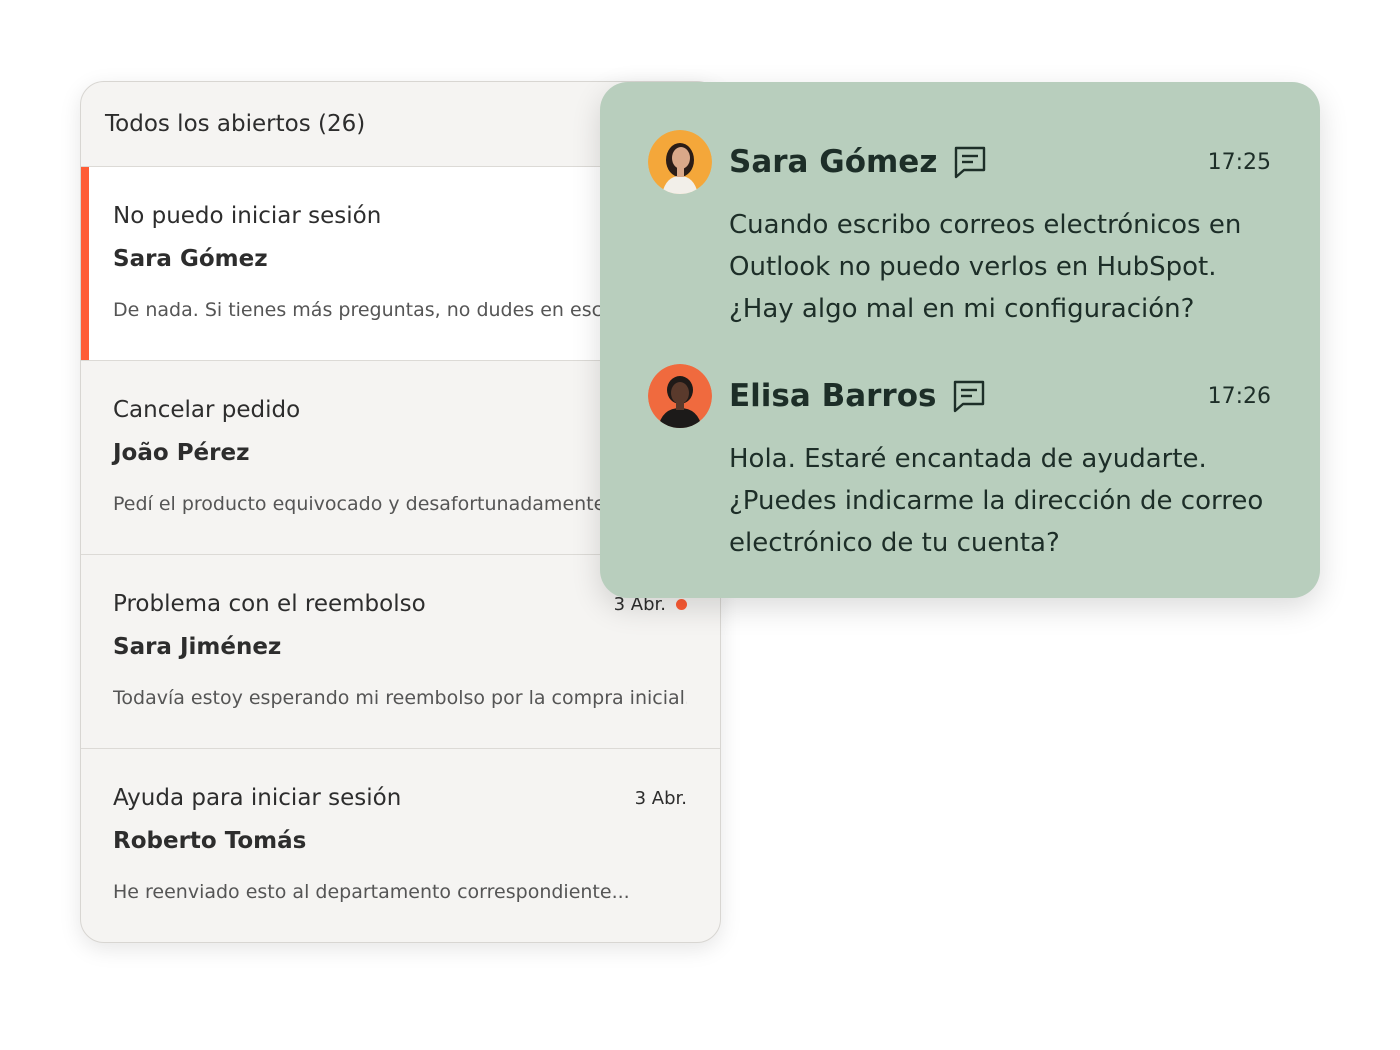 The height and width of the screenshot is (1050, 1400). What do you see at coordinates (257, 798) in the screenshot?
I see `conversation-subject: Ayuda para iniciar sesión` at bounding box center [257, 798].